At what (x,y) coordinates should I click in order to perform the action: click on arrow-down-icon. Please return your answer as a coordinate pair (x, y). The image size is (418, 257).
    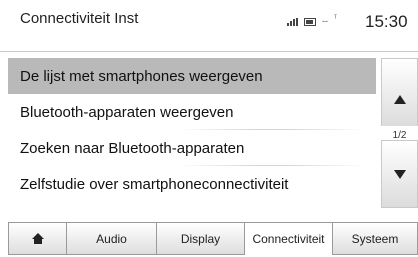
    Looking at the image, I should click on (399, 174).